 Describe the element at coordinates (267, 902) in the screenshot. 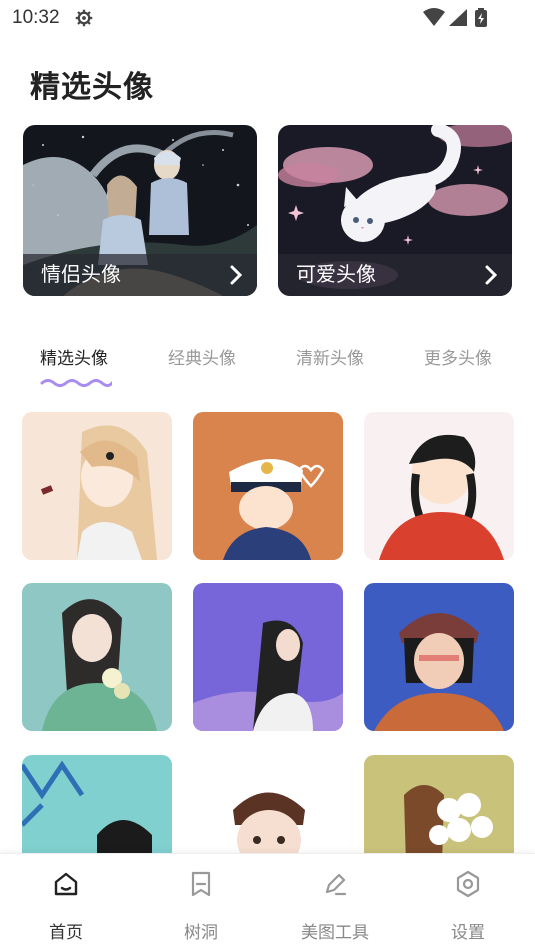

I see `bottom-navigation: 首页 树洞 美图工具 设置` at that location.